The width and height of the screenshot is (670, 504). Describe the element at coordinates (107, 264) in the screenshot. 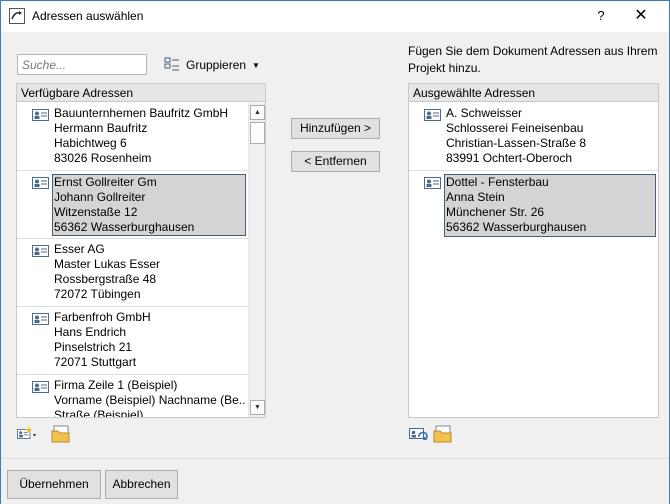

I see `address-line: Master Lukas Esser` at that location.